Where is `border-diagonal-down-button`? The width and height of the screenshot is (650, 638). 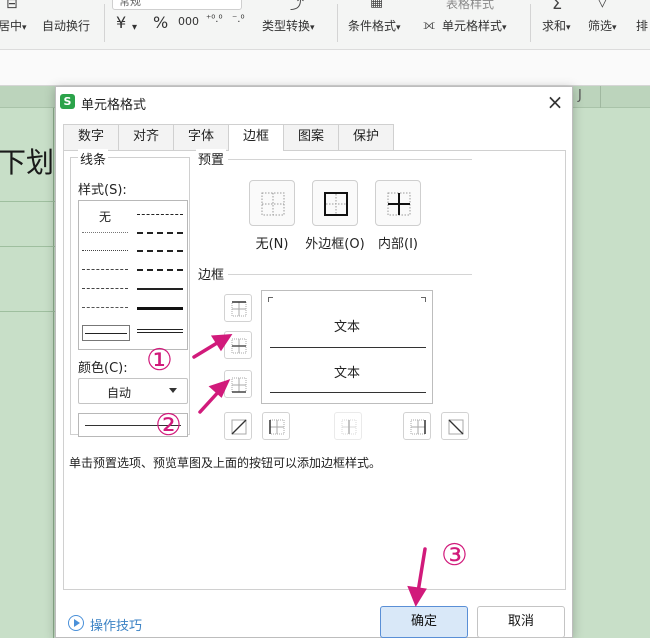
border-diagonal-down-button is located at coordinates (455, 426).